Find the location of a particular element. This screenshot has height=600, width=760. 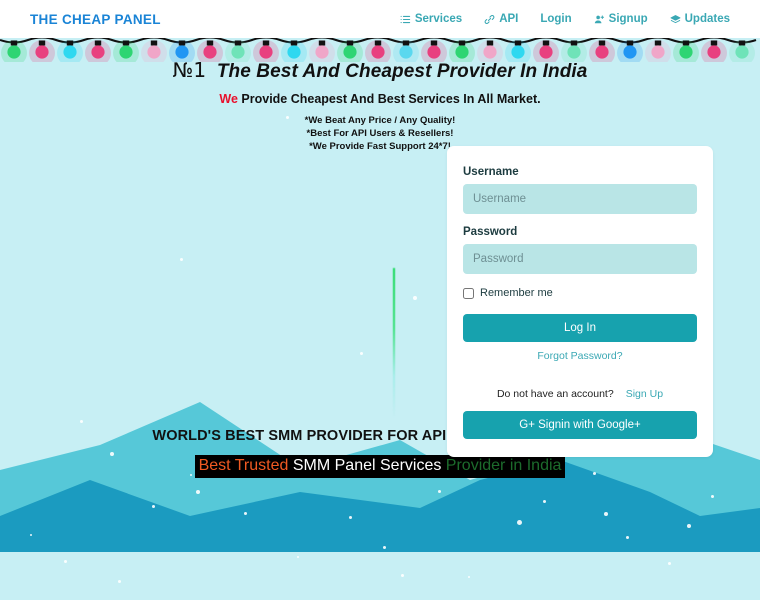

site-logo: THE CHEAP PANEL is located at coordinates (95, 19).